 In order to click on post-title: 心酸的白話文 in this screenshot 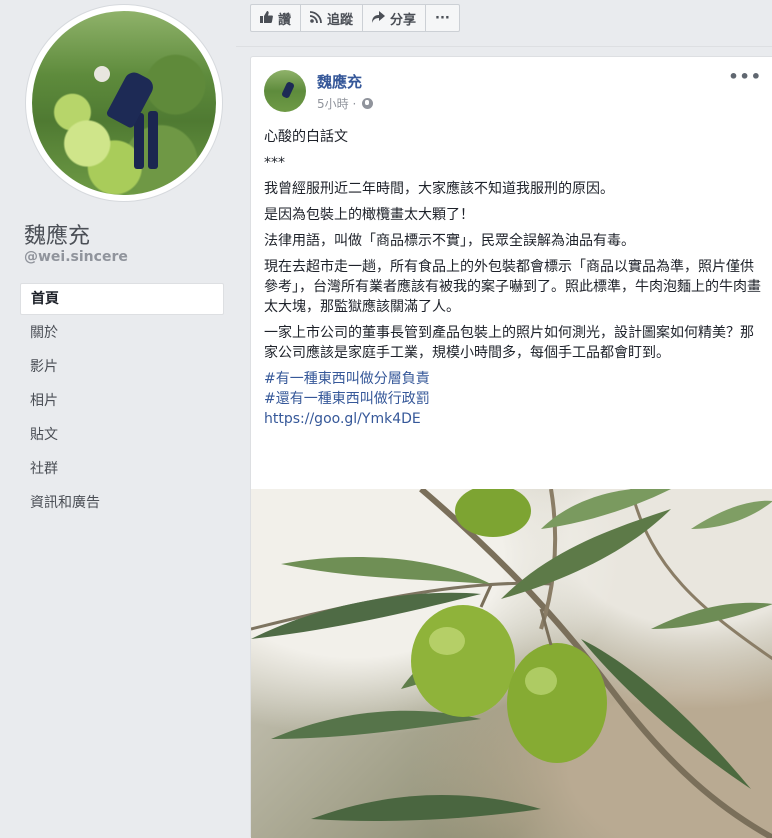, I will do `click(306, 137)`.